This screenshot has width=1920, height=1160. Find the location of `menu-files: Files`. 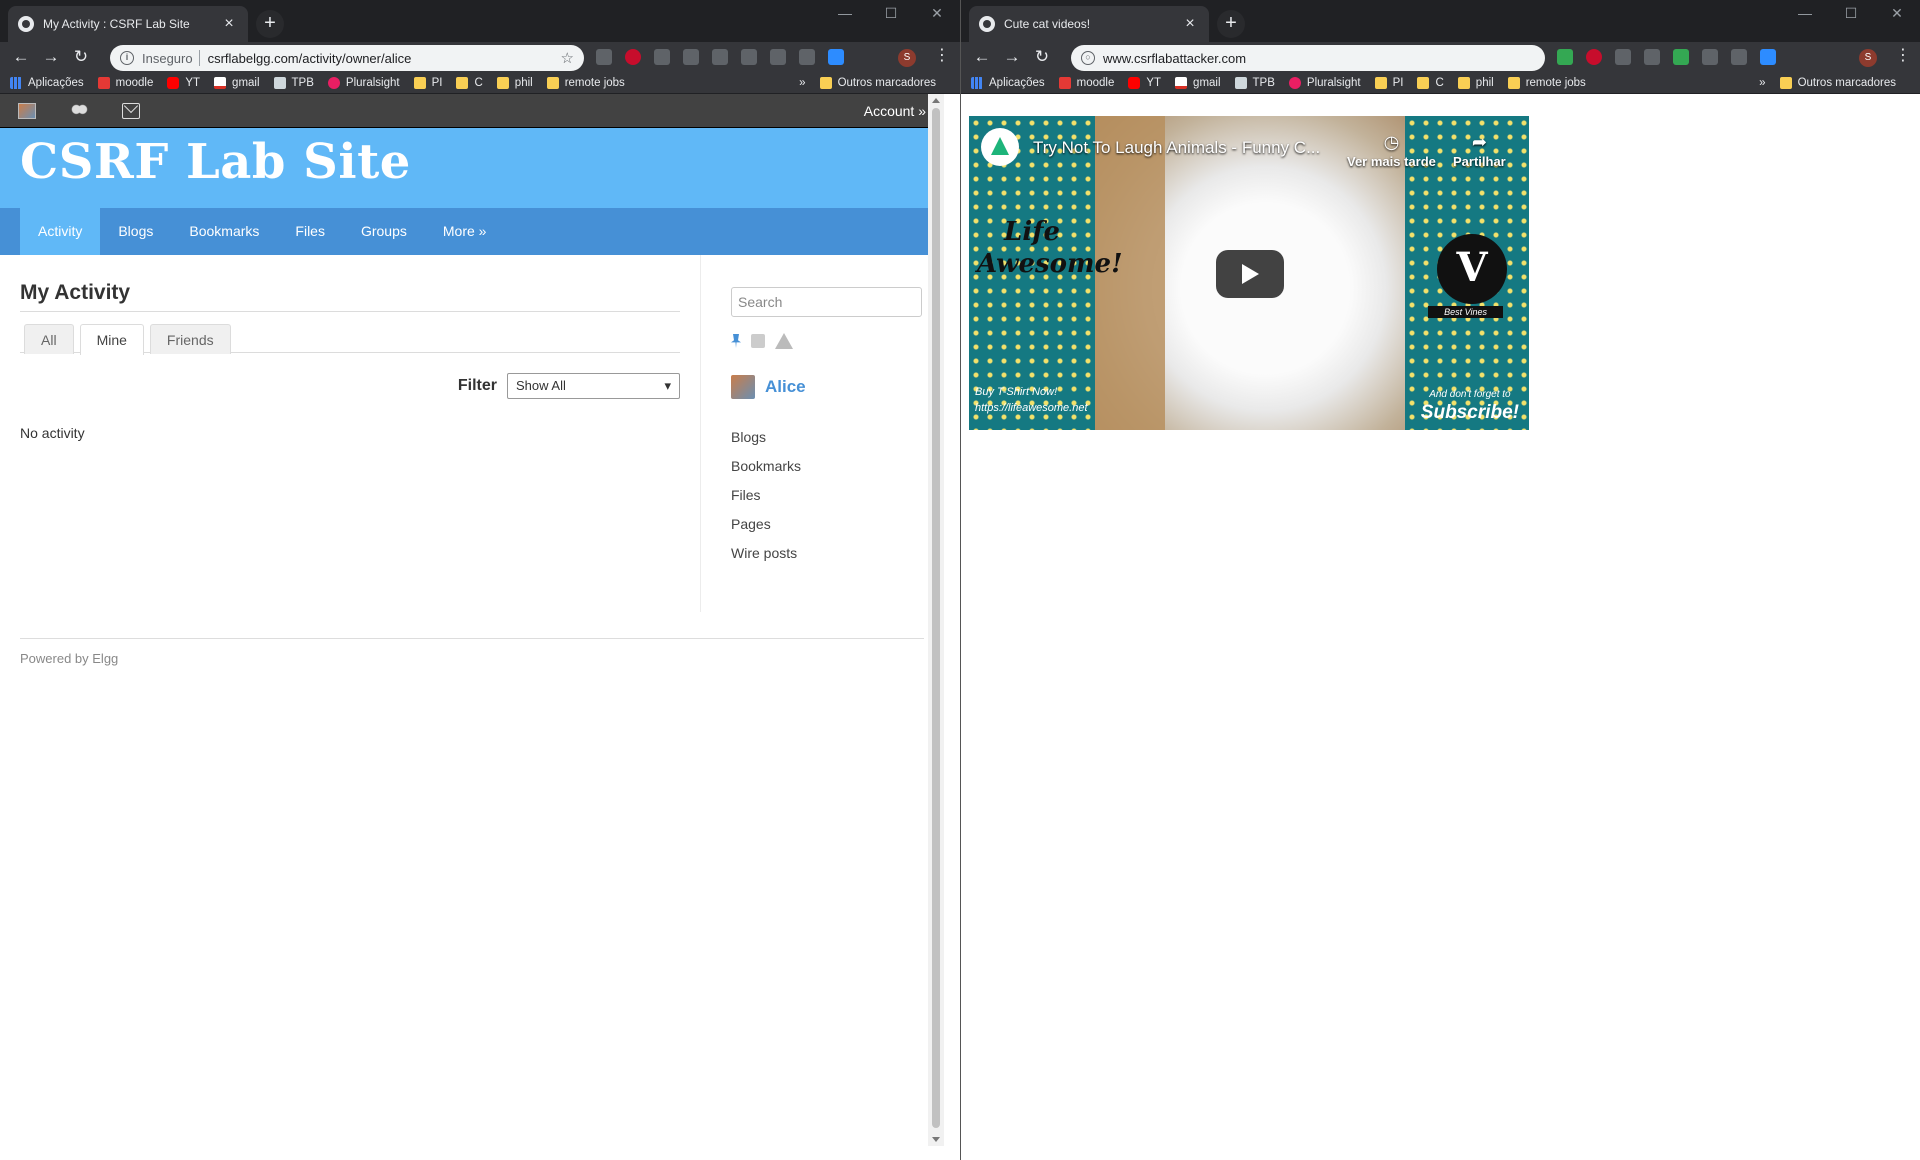

menu-files: Files is located at coordinates (310, 231).